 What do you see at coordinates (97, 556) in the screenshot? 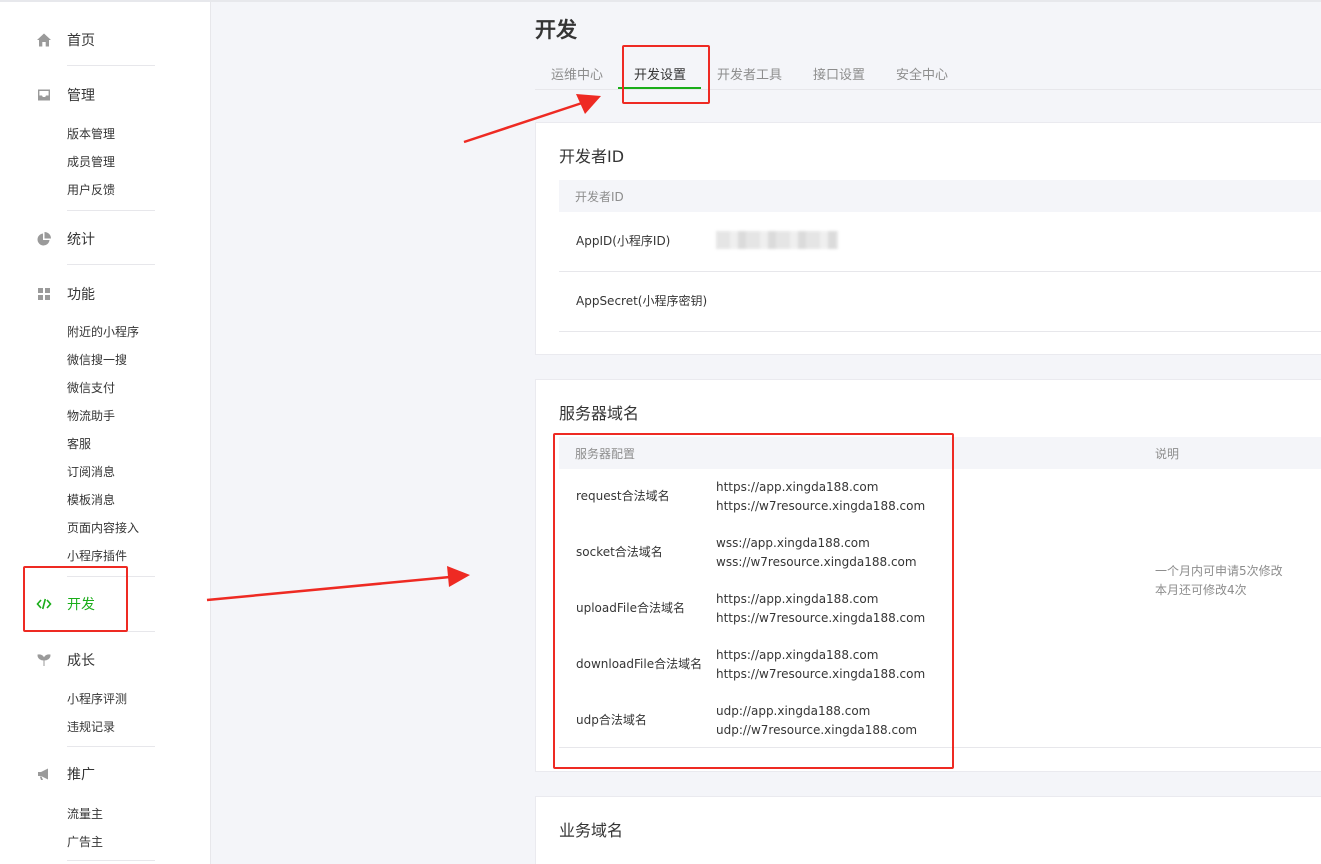
I see `sidebar-subitem-plugin: 小程序插件` at bounding box center [97, 556].